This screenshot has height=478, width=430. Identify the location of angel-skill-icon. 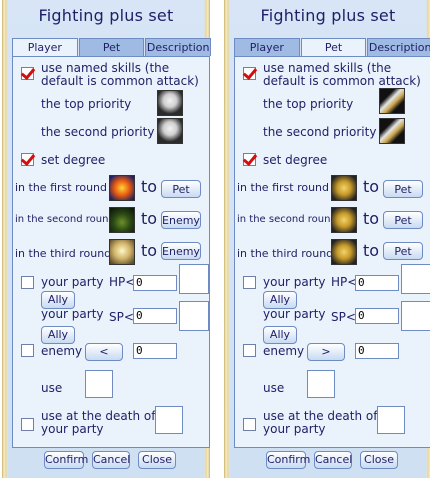
(122, 252).